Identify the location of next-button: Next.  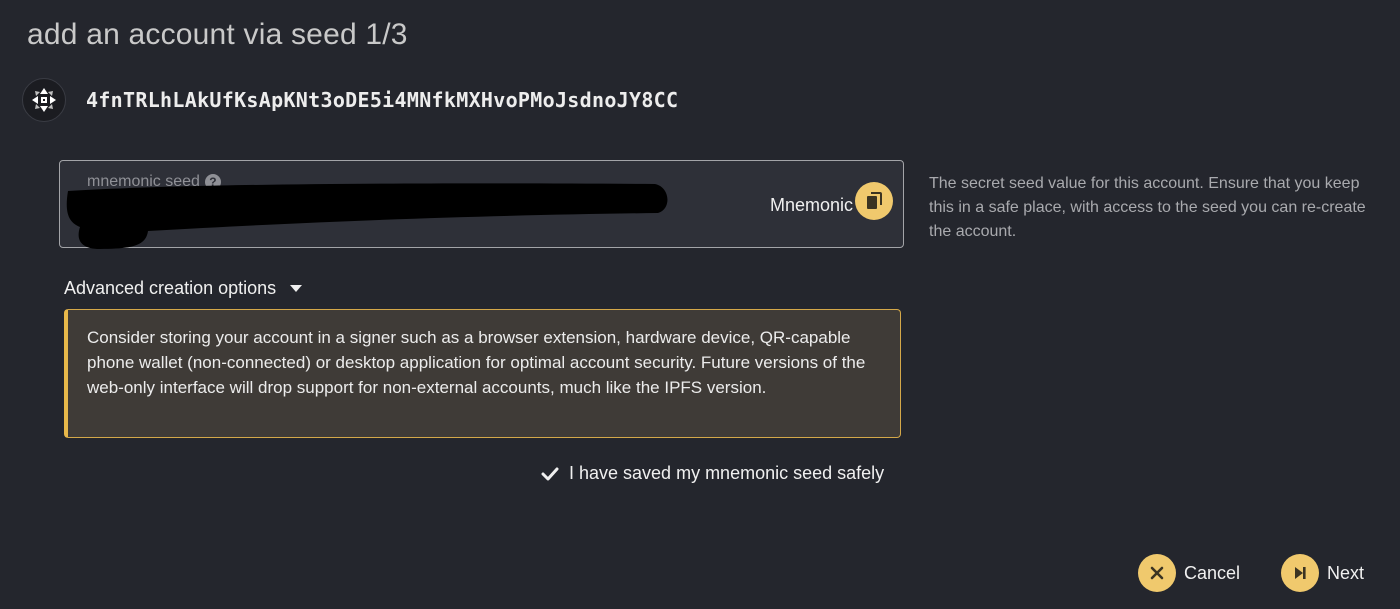
(1322, 573).